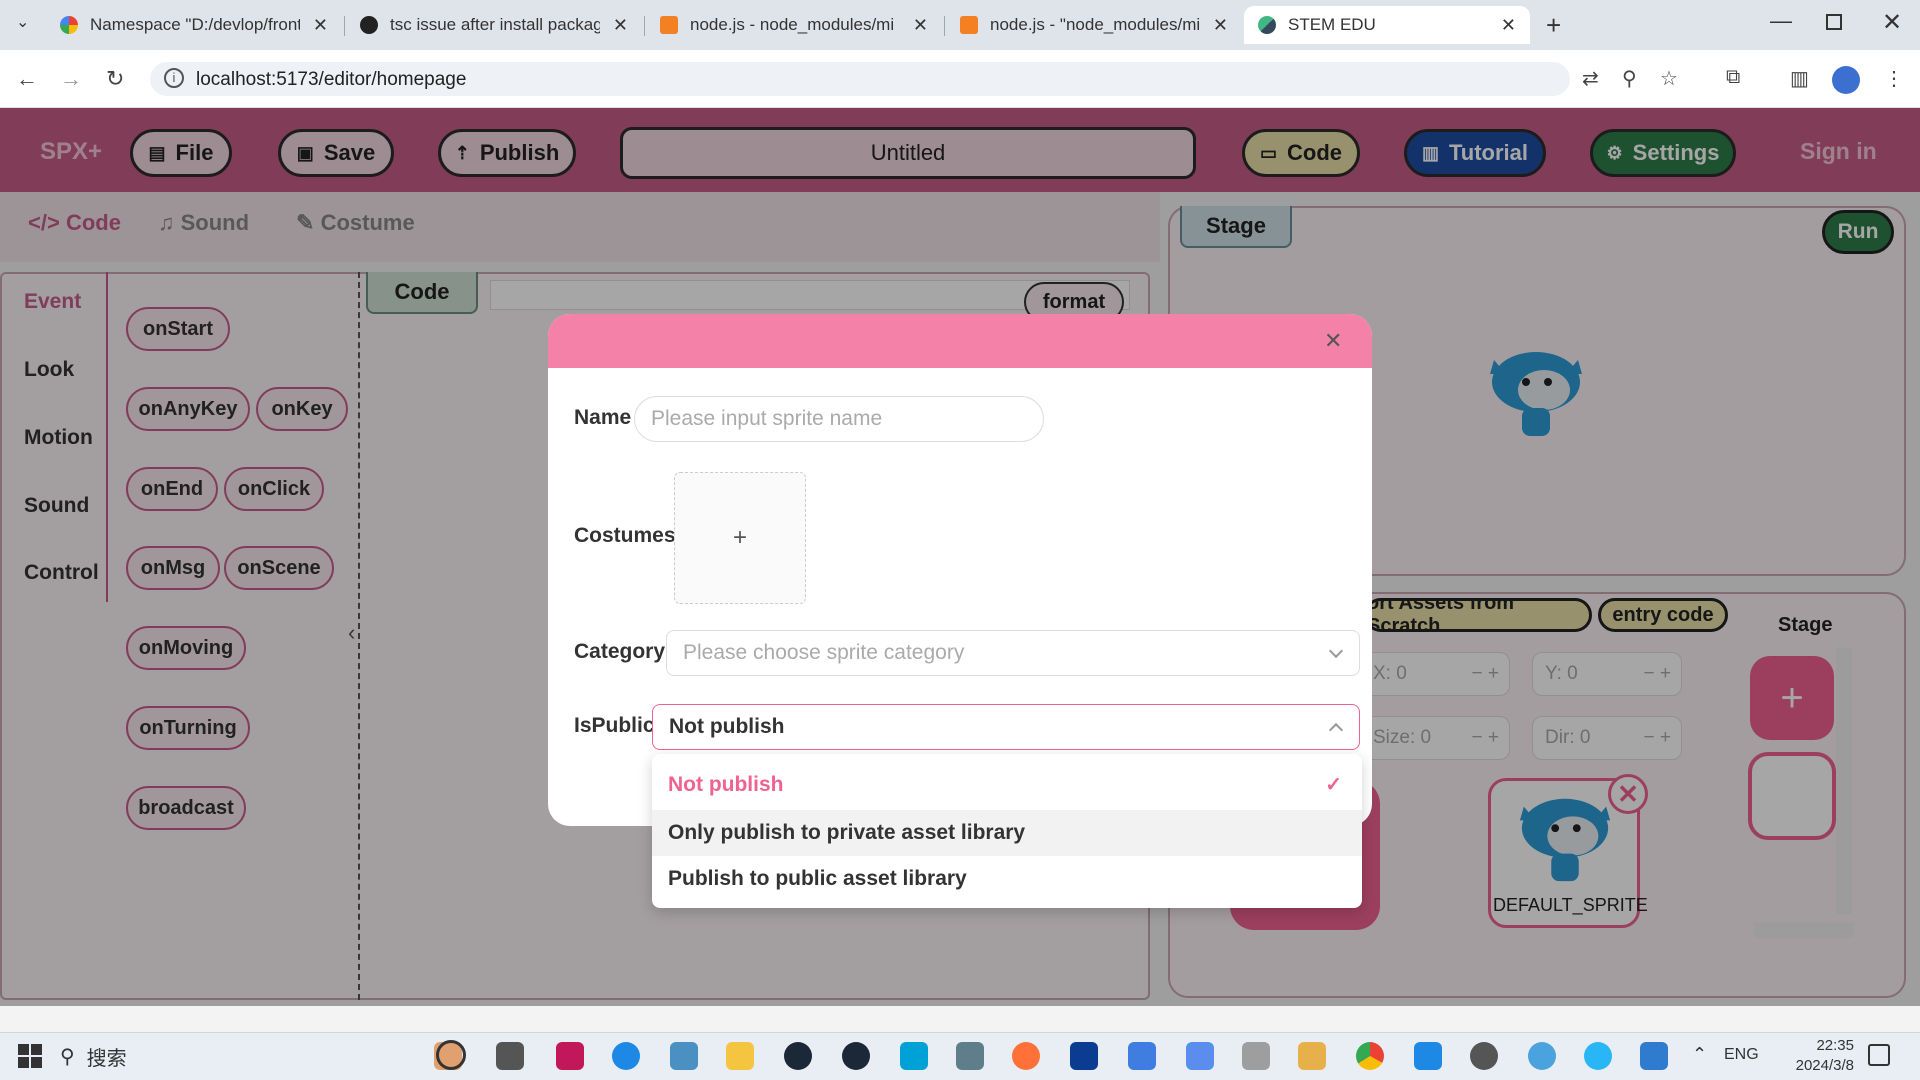  What do you see at coordinates (726, 784) in the screenshot?
I see `option-label: Not publish` at bounding box center [726, 784].